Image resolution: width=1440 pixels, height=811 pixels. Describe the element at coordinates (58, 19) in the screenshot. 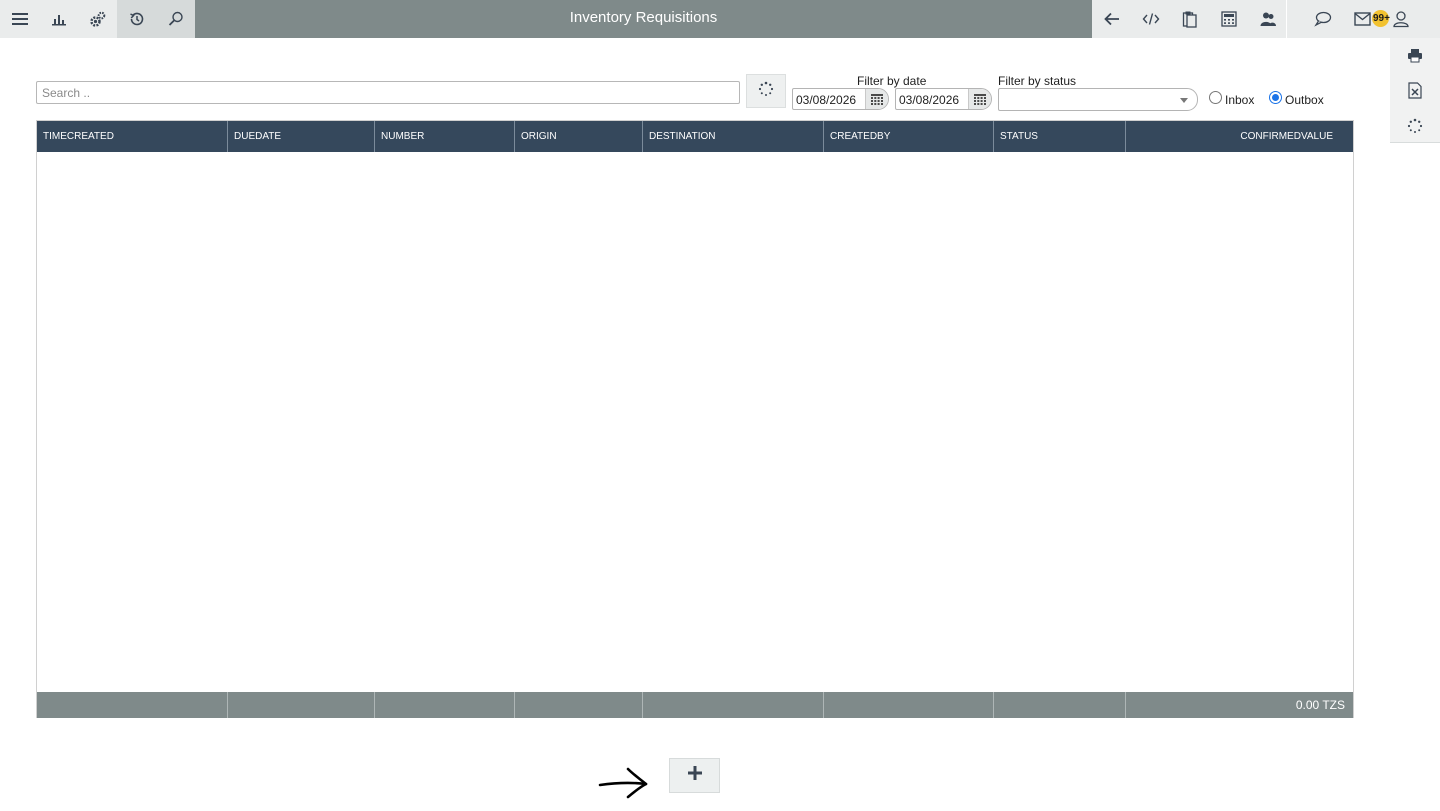

I see `bar-chart-icon` at that location.